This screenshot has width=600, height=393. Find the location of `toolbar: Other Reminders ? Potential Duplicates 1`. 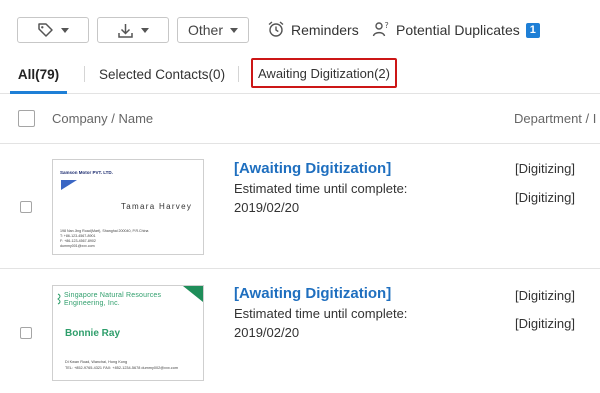

toolbar: Other Reminders ? Potential Duplicates 1 is located at coordinates (300, 29).